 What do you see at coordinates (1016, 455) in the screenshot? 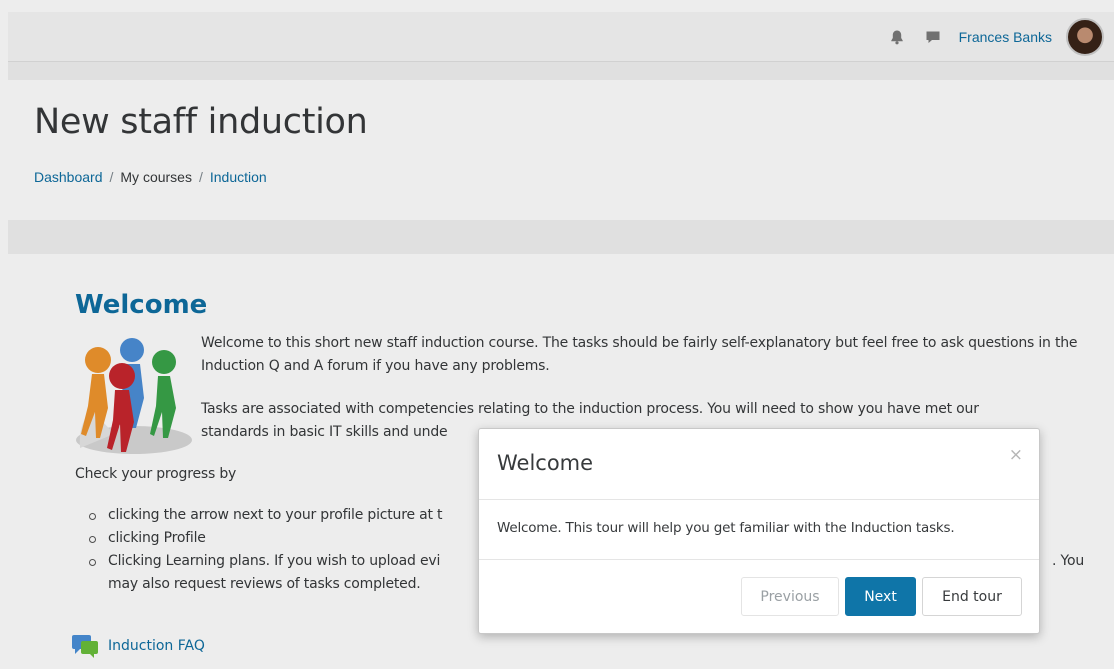
I see `close-icon: ×` at bounding box center [1016, 455].